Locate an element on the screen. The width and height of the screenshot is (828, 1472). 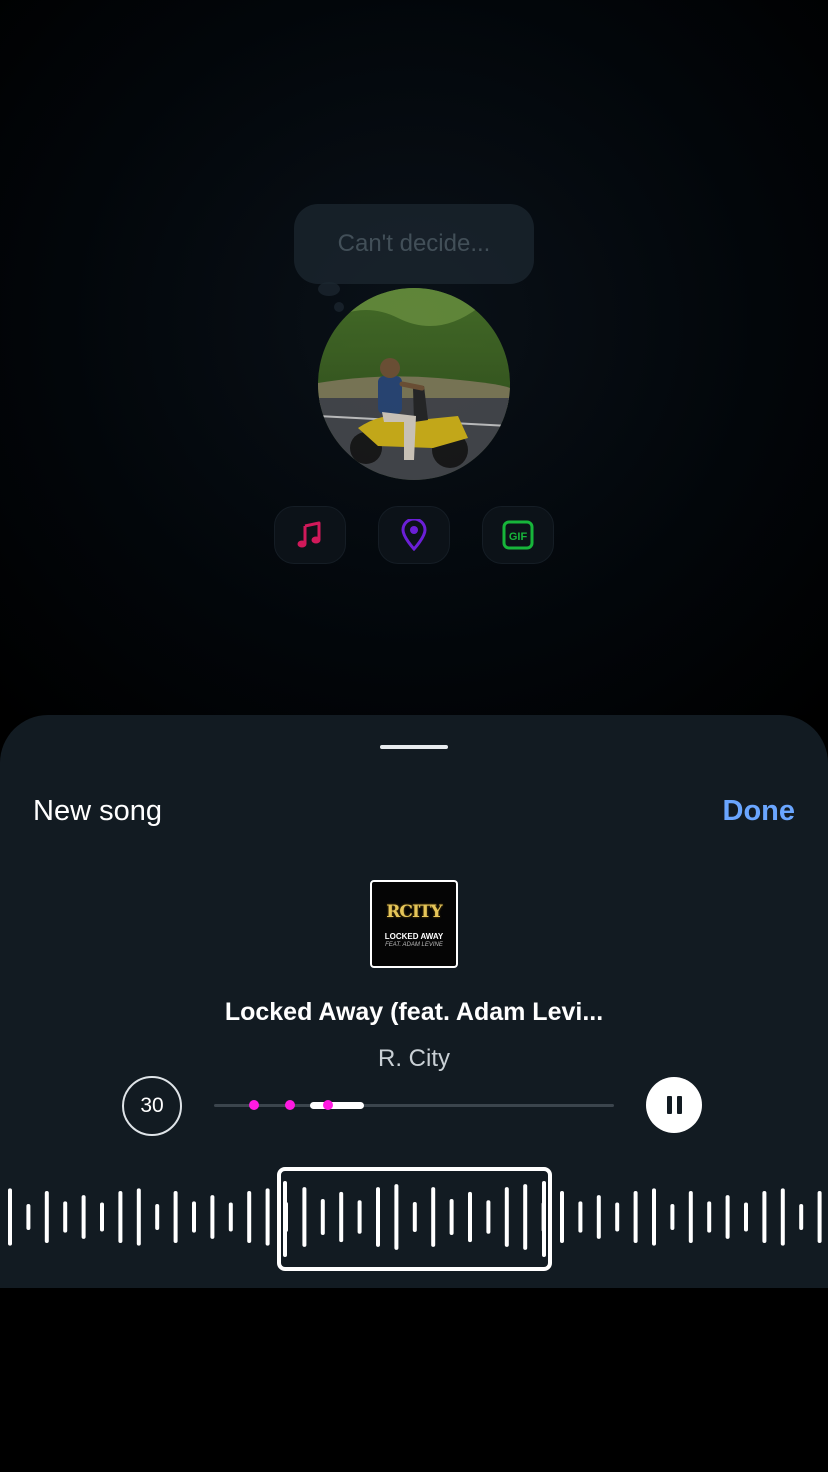
album-art: RCITY LOCKED AWAY FEAT. ADAM LEVINE is located at coordinates (414, 924).